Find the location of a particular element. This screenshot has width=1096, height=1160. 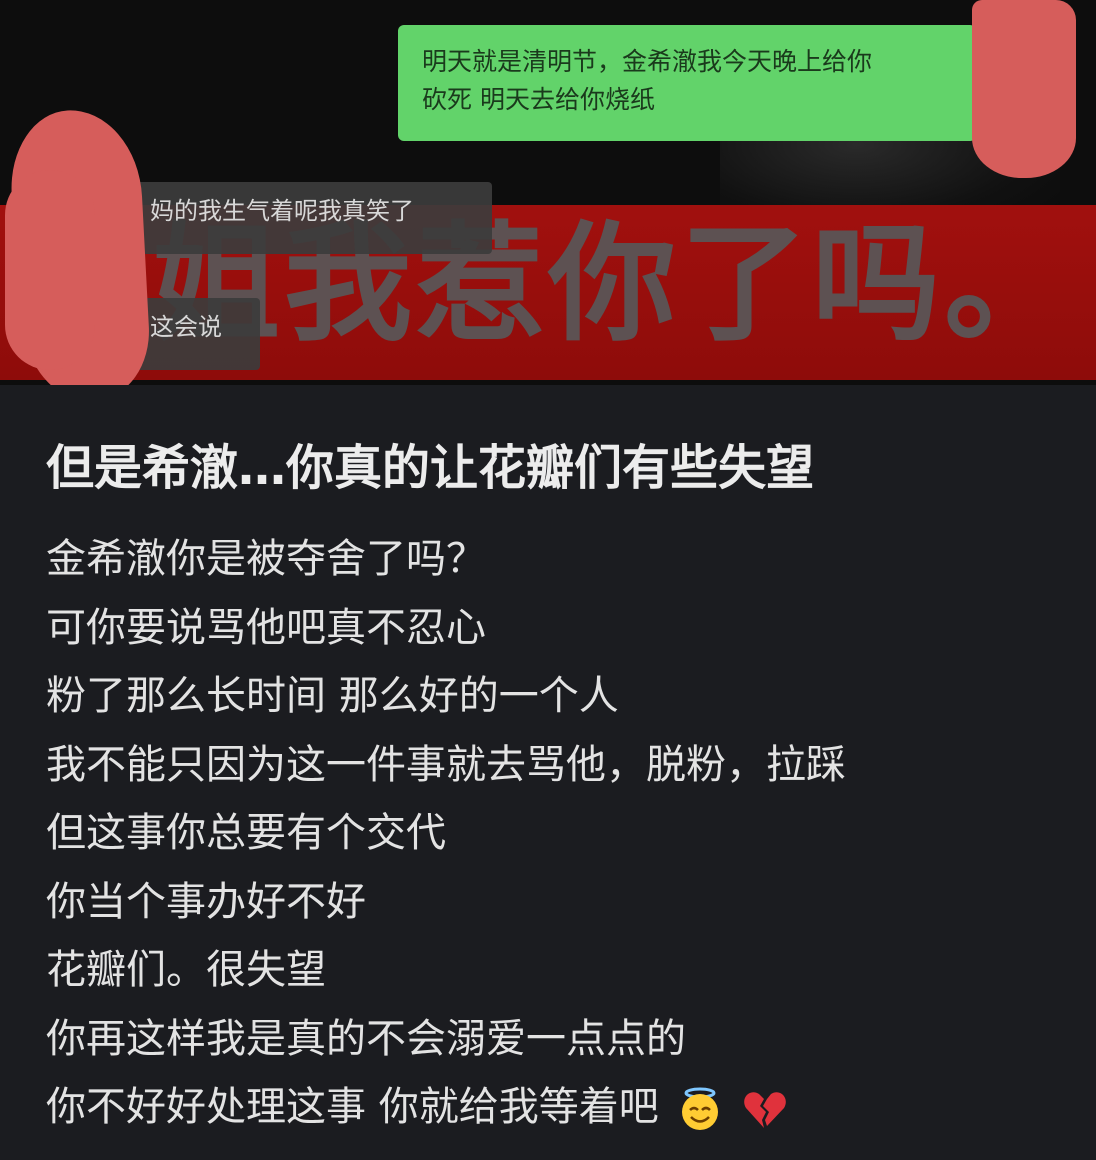

received-message-bubble-2: 这会说 is located at coordinates (195, 334).